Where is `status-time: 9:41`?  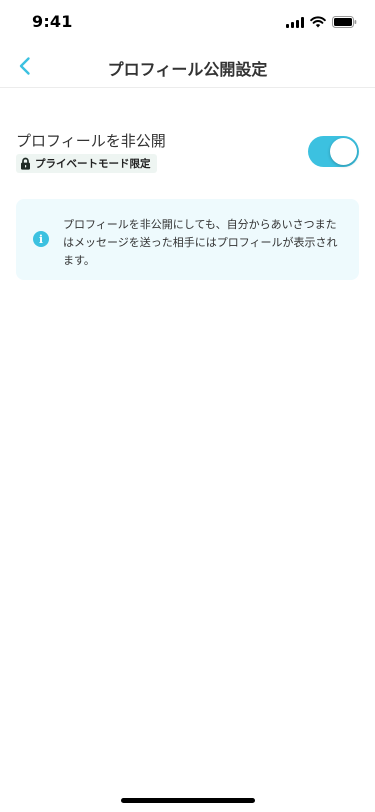 status-time: 9:41 is located at coordinates (52, 21).